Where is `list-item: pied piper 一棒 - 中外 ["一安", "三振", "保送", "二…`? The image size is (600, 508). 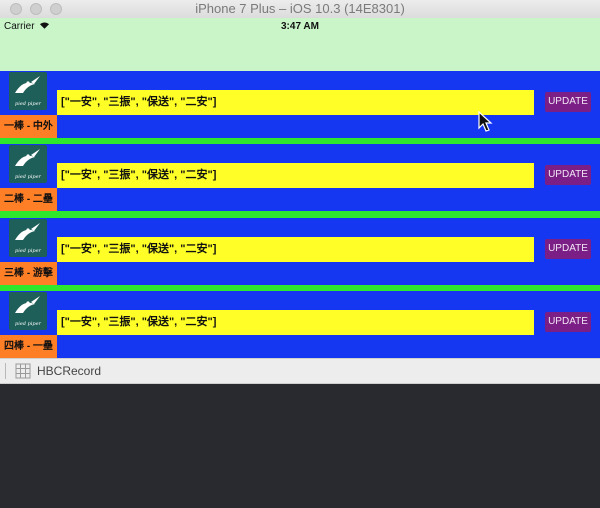 list-item: pied piper 一棒 - 中外 ["一安", "三振", "保送", "二… is located at coordinates (300, 104).